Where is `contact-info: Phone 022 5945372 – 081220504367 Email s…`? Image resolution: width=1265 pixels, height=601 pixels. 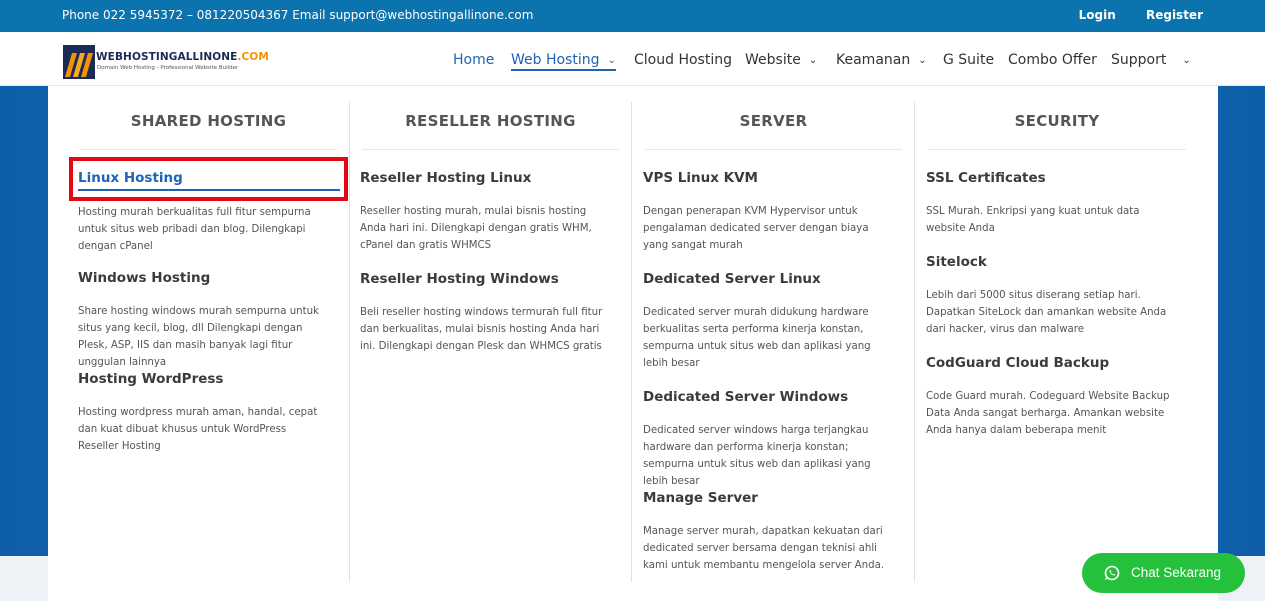
contact-info: Phone 022 5945372 – 081220504367 Email s… is located at coordinates (298, 15).